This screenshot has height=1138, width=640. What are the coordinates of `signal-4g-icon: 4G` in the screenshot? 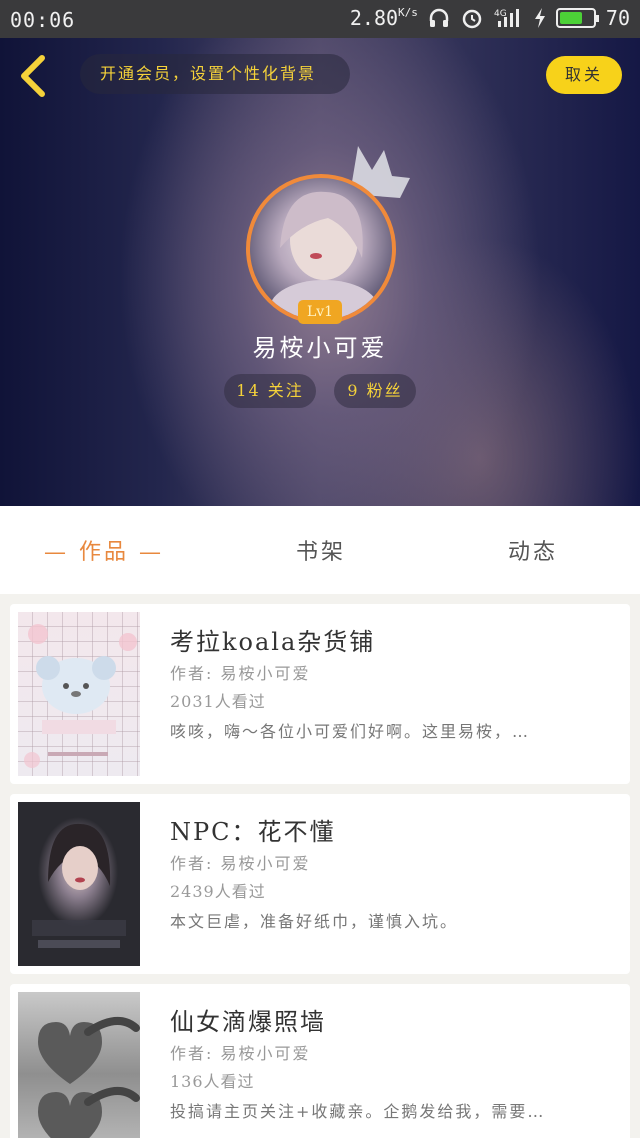 It's located at (506, 18).